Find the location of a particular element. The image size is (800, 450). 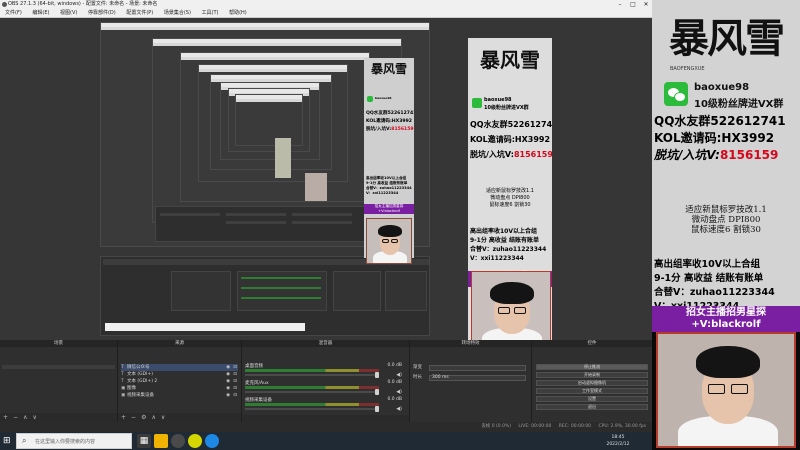

poster-logo: 暴风雪 is located at coordinates (727, 38).